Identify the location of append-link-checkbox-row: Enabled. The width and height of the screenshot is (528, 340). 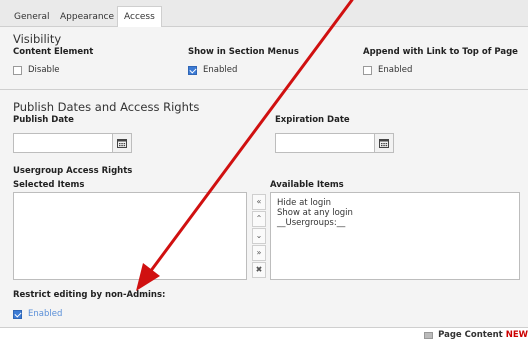
(387, 70).